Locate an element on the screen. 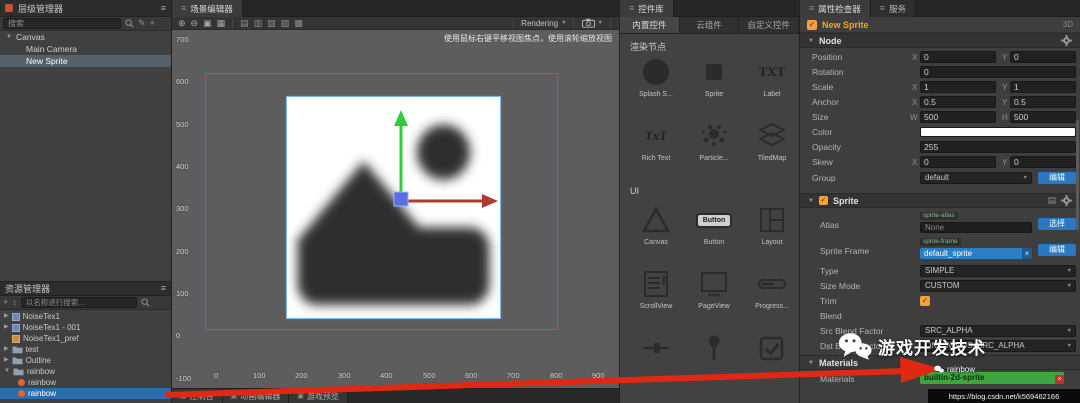  tab-console: ▣ 控制台 is located at coordinates (197, 396).